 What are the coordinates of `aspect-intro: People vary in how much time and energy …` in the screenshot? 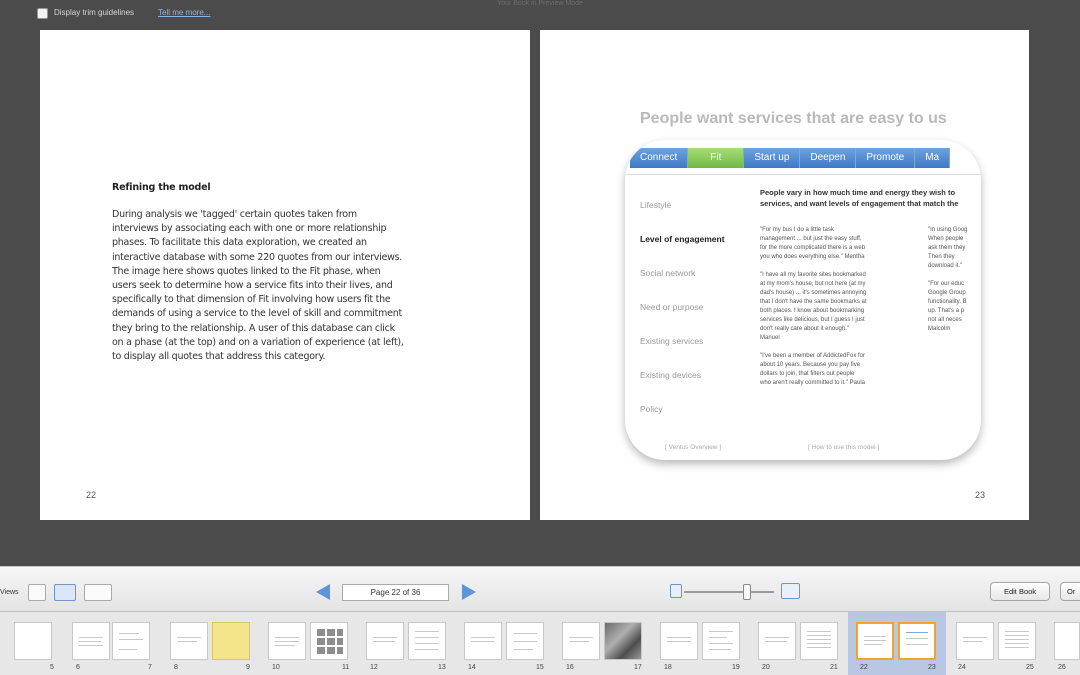 It's located at (870, 198).